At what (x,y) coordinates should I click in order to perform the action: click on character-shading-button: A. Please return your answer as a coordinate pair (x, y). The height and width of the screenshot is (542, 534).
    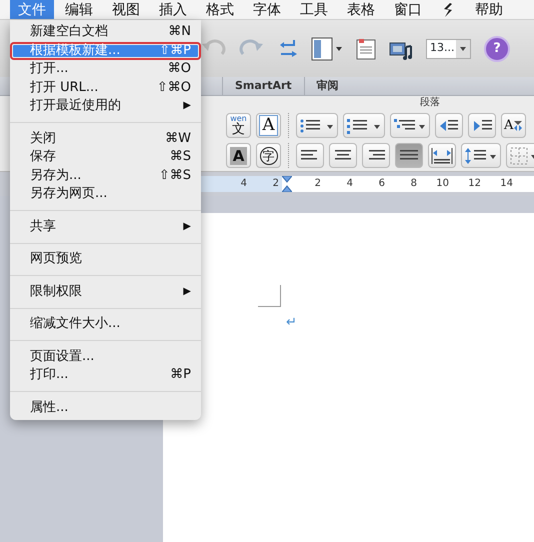
    Looking at the image, I should click on (238, 155).